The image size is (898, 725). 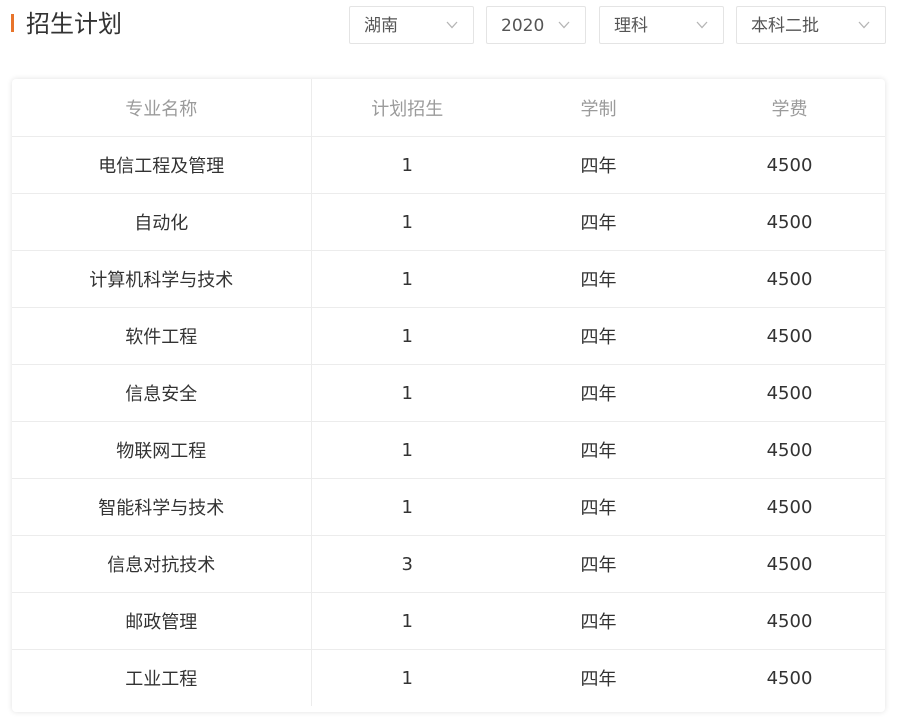 I want to click on province-select: 湖南, so click(x=411, y=25).